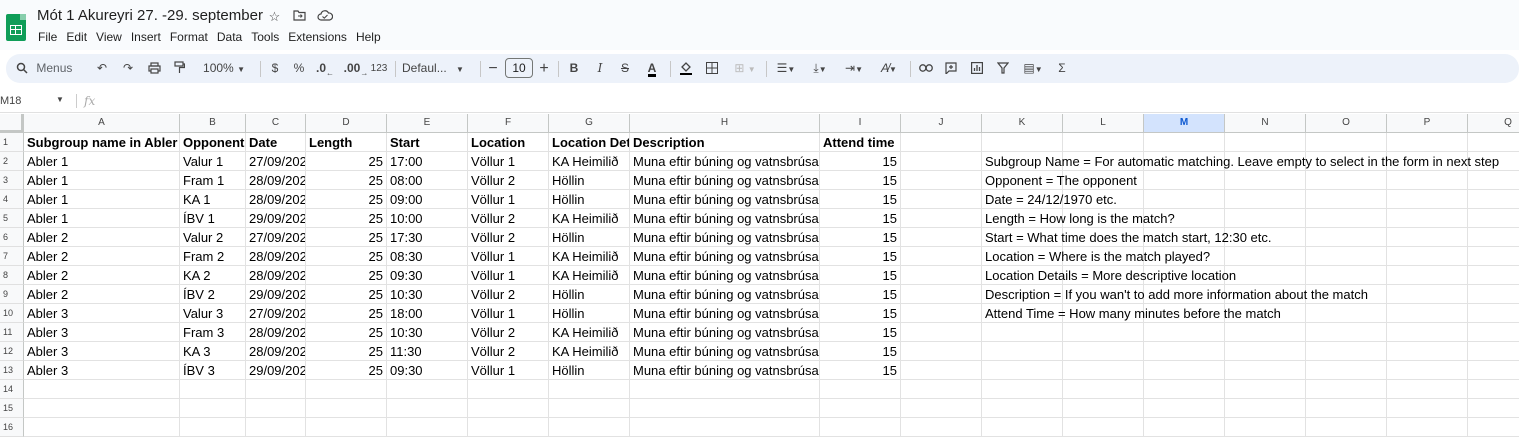 This screenshot has width=1519, height=437. I want to click on table-cell: 17:00, so click(427, 161).